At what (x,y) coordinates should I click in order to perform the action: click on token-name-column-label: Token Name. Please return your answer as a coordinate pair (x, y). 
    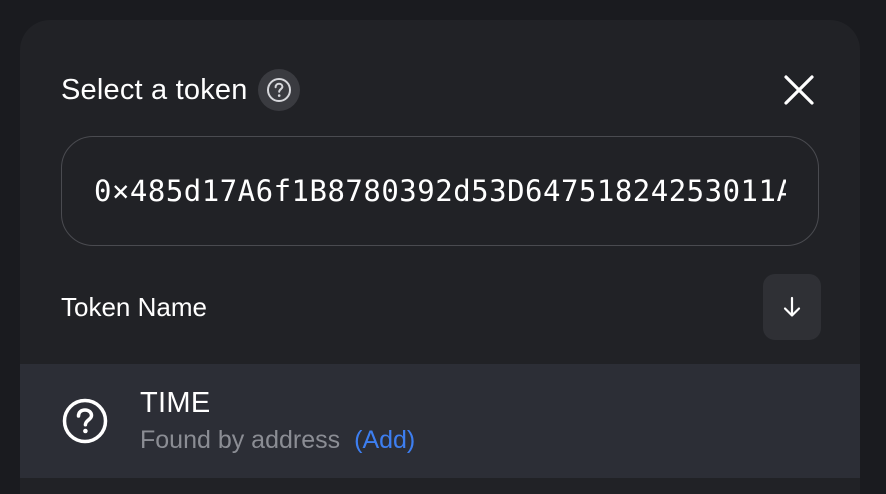
    Looking at the image, I should click on (134, 306).